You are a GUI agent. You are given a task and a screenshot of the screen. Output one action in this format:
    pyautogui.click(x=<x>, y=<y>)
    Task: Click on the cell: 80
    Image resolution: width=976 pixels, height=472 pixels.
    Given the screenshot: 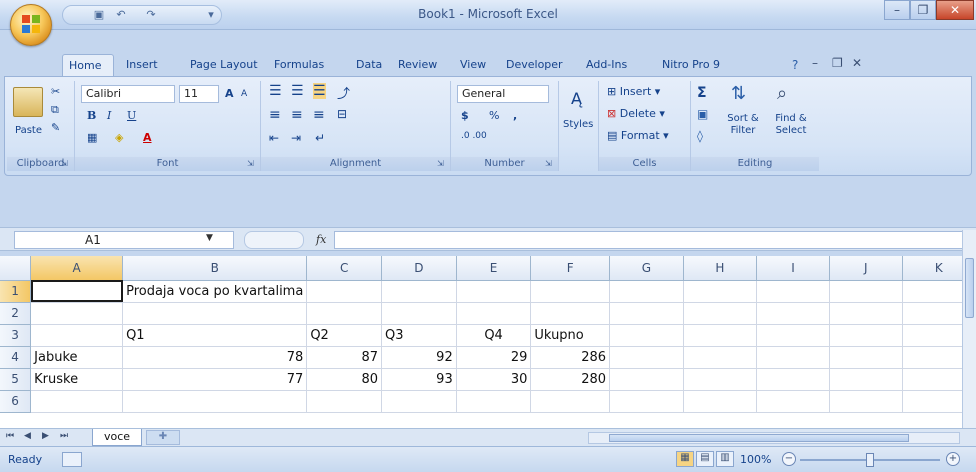 What is the action you would take?
    pyautogui.click(x=344, y=379)
    